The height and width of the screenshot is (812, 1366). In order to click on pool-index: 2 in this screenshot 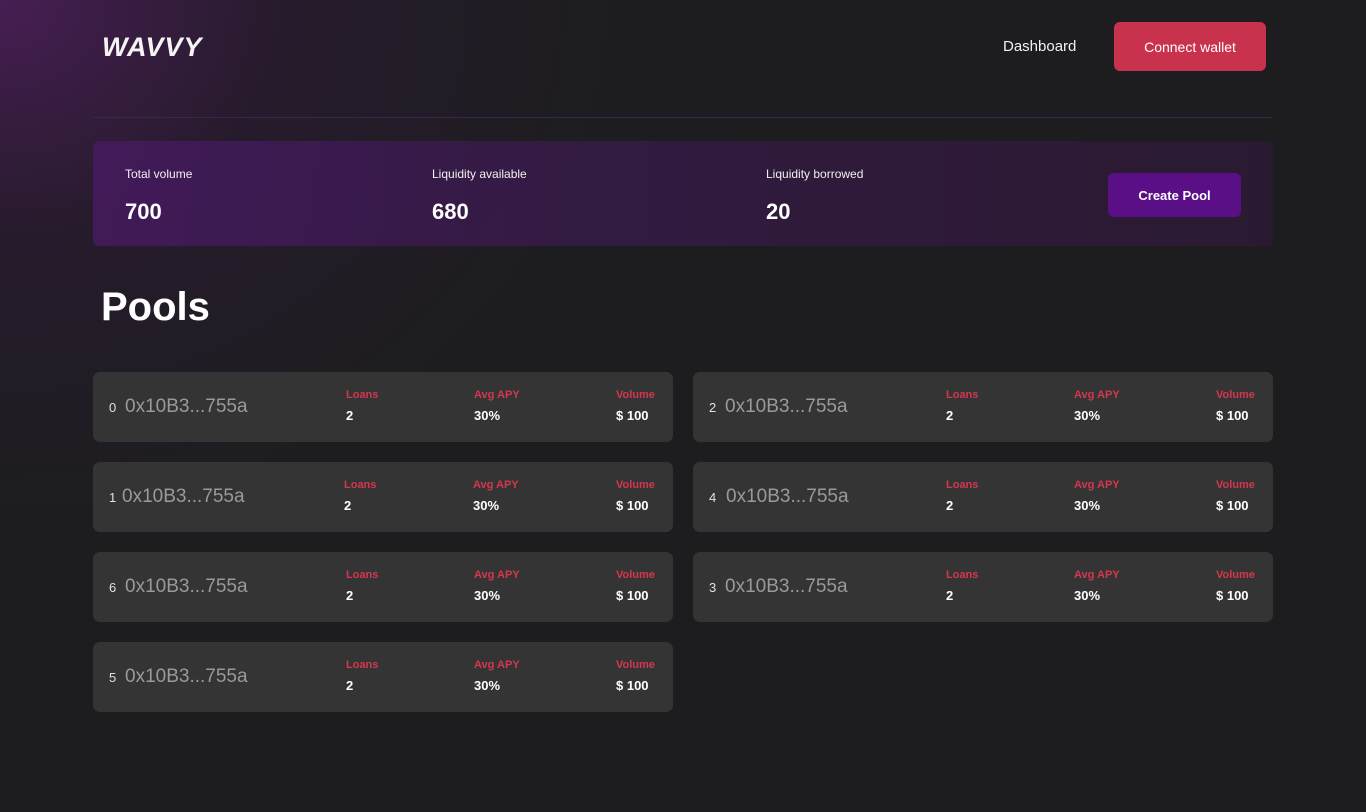, I will do `click(713, 407)`.